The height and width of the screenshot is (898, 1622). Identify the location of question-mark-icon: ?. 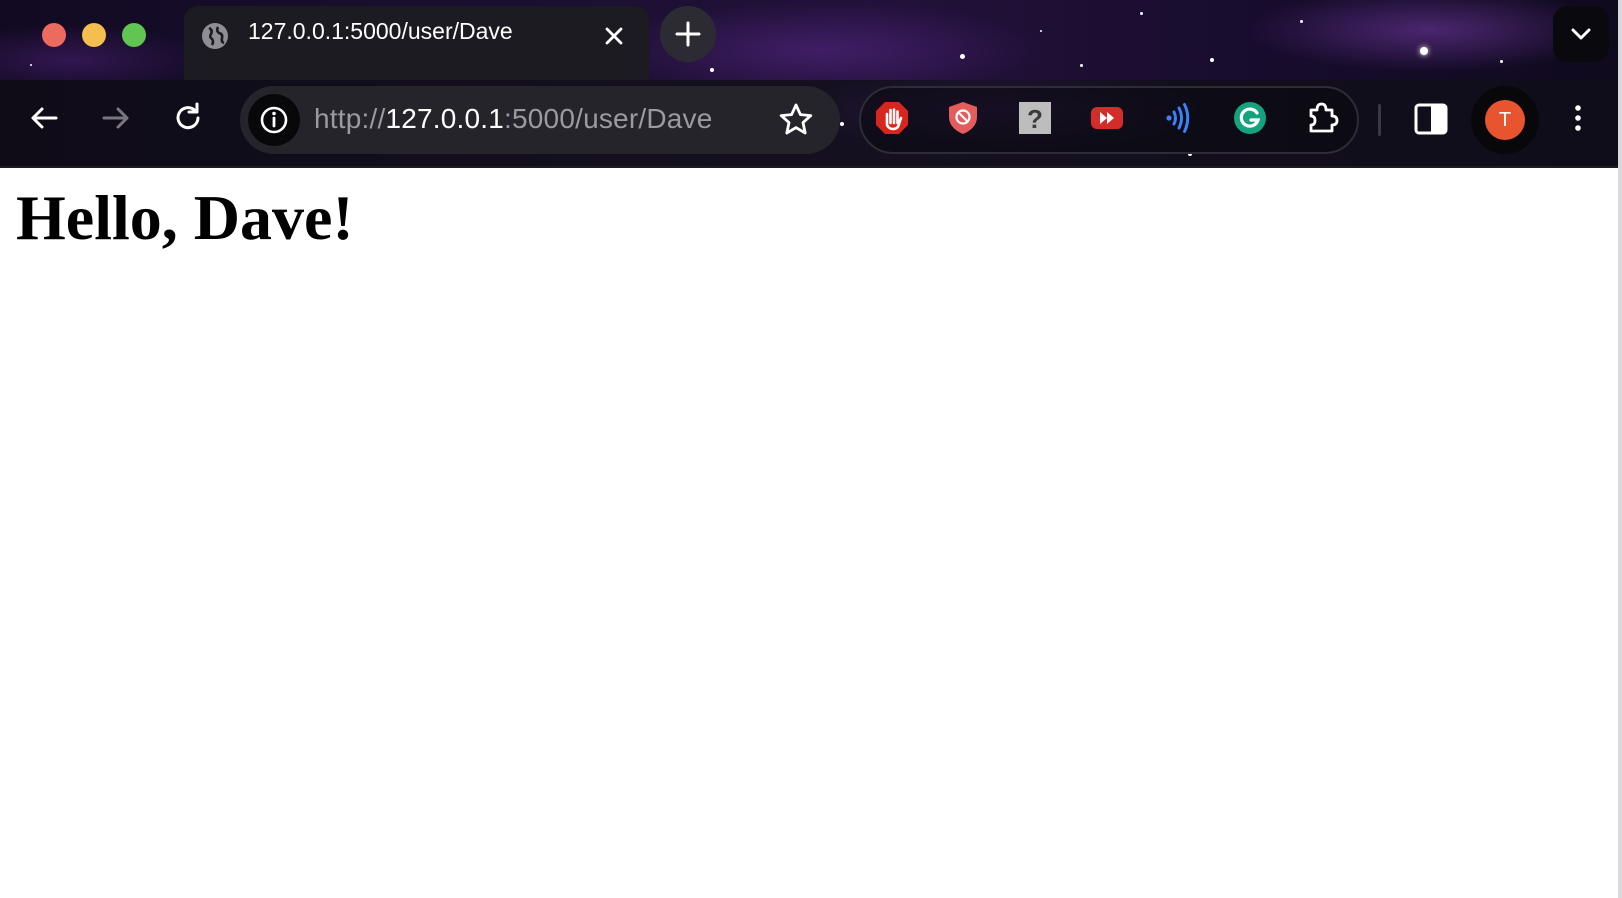
(1035, 118).